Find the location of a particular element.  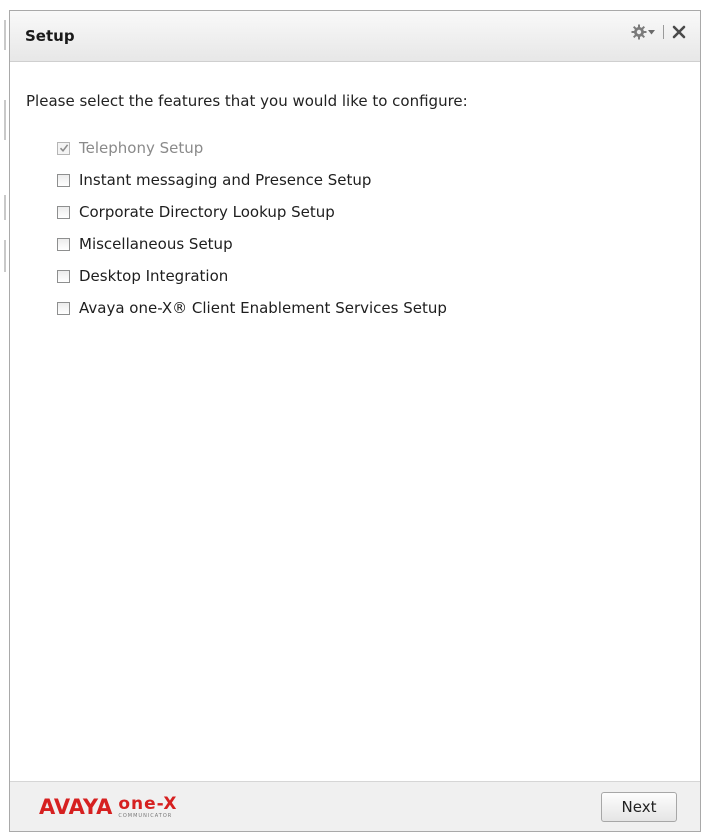

checkmark-icon is located at coordinates (63, 148).